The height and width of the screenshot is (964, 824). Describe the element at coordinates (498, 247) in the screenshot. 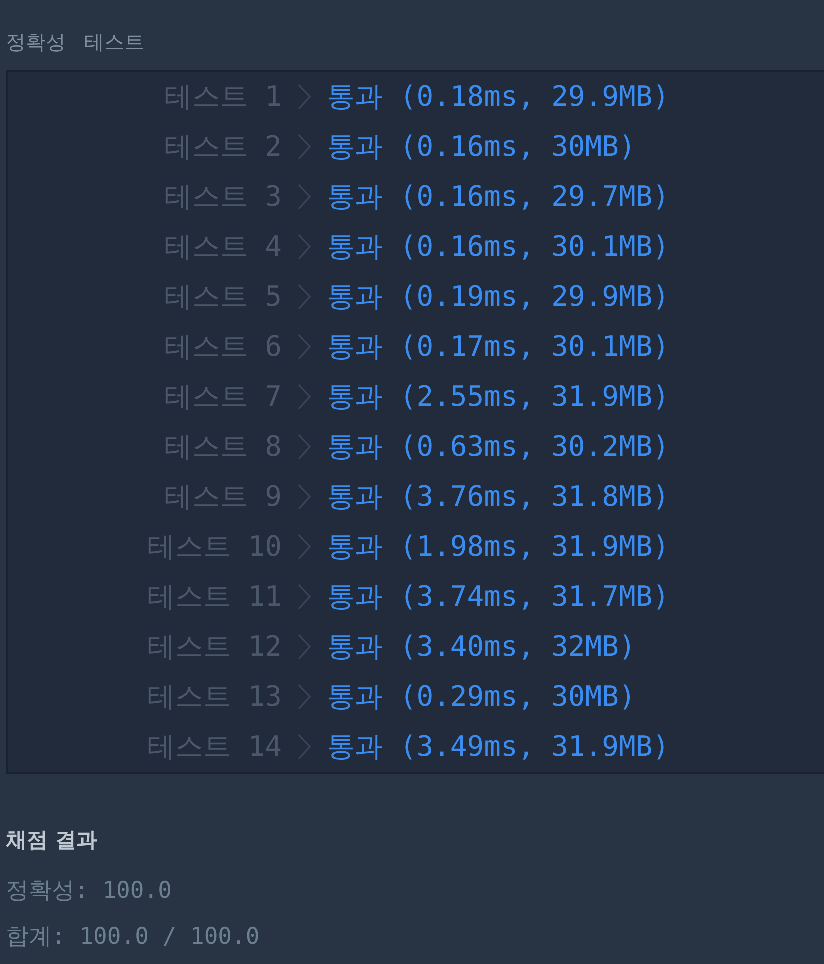

I see `test-result: 통과 (0.16ms, 30.1MB)` at that location.